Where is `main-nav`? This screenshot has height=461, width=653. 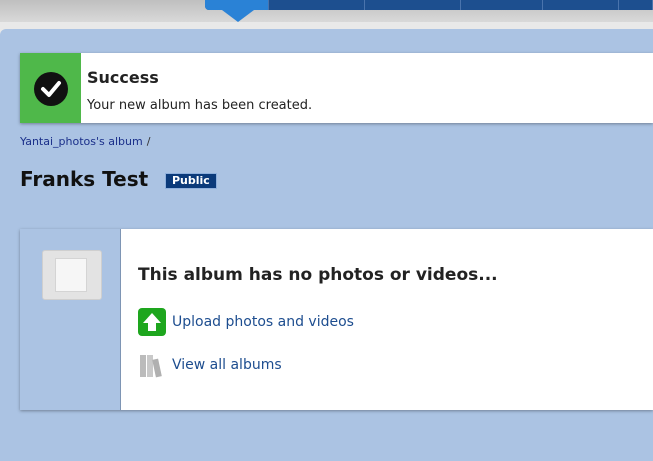
main-nav is located at coordinates (429, 5).